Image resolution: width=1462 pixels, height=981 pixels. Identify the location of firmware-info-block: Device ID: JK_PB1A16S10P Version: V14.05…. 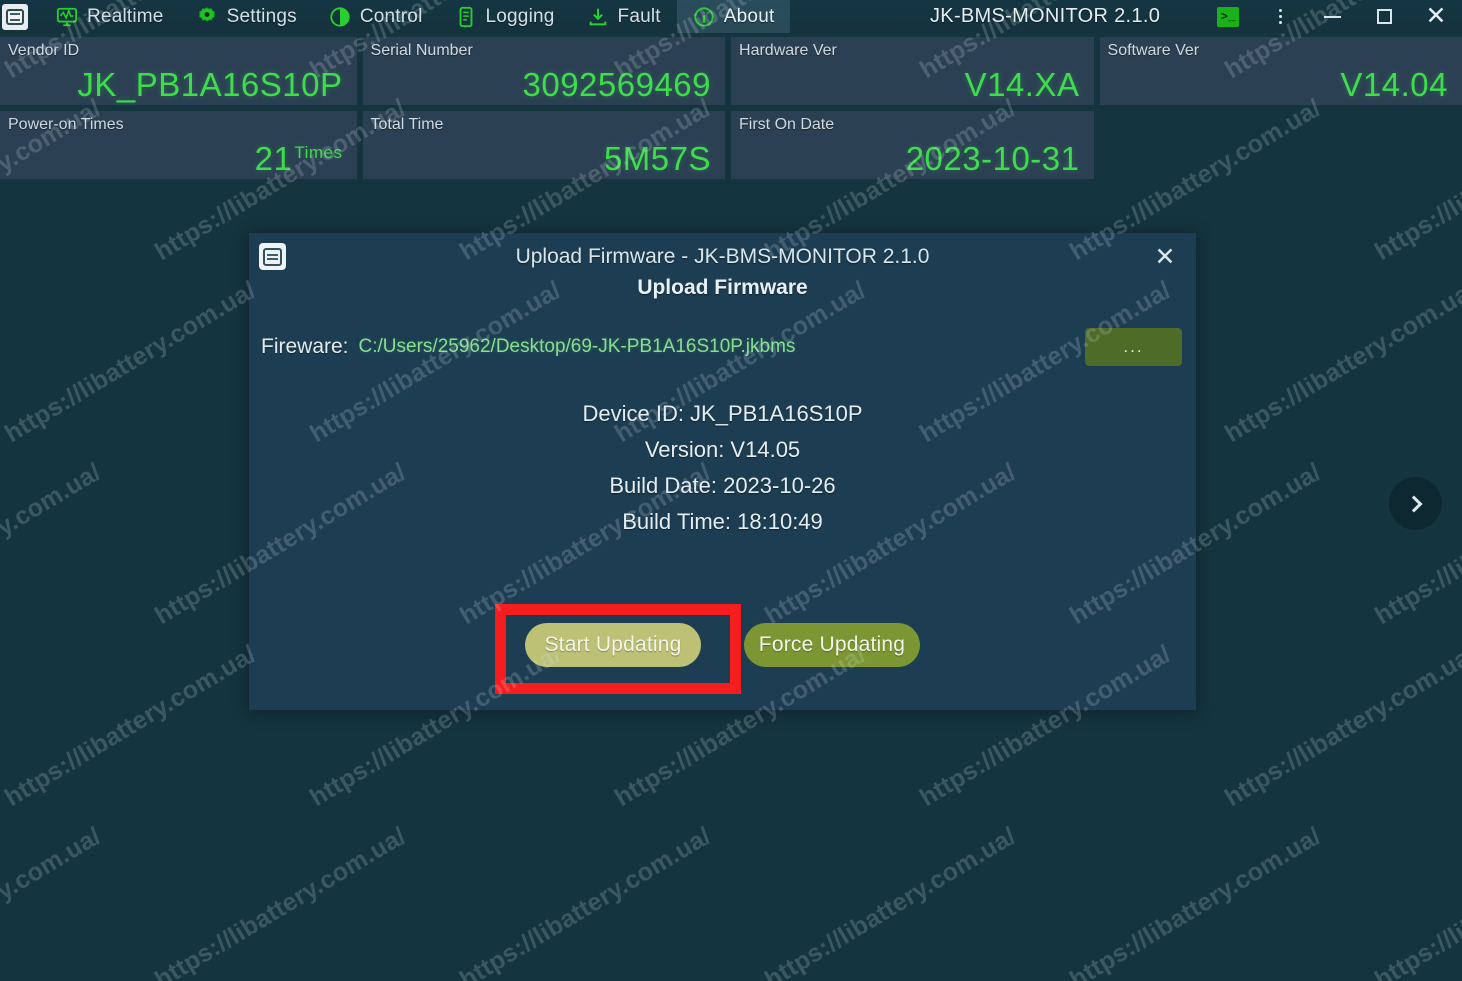
(722, 468).